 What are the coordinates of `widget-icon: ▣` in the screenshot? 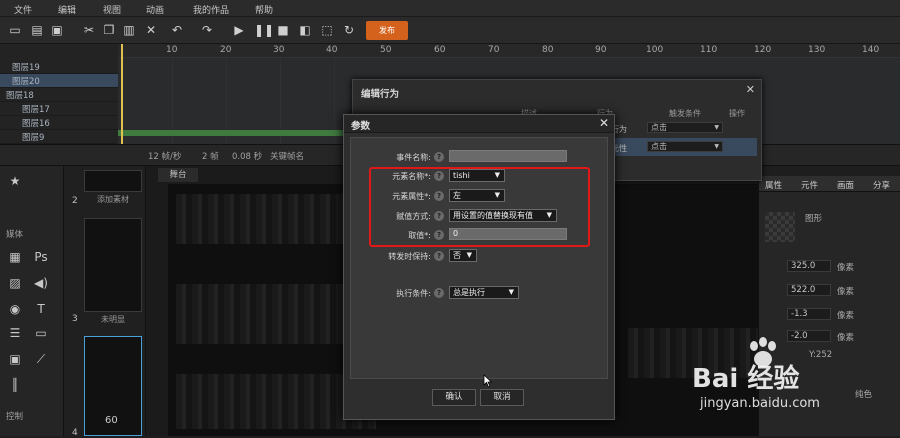 It's located at (15, 359).